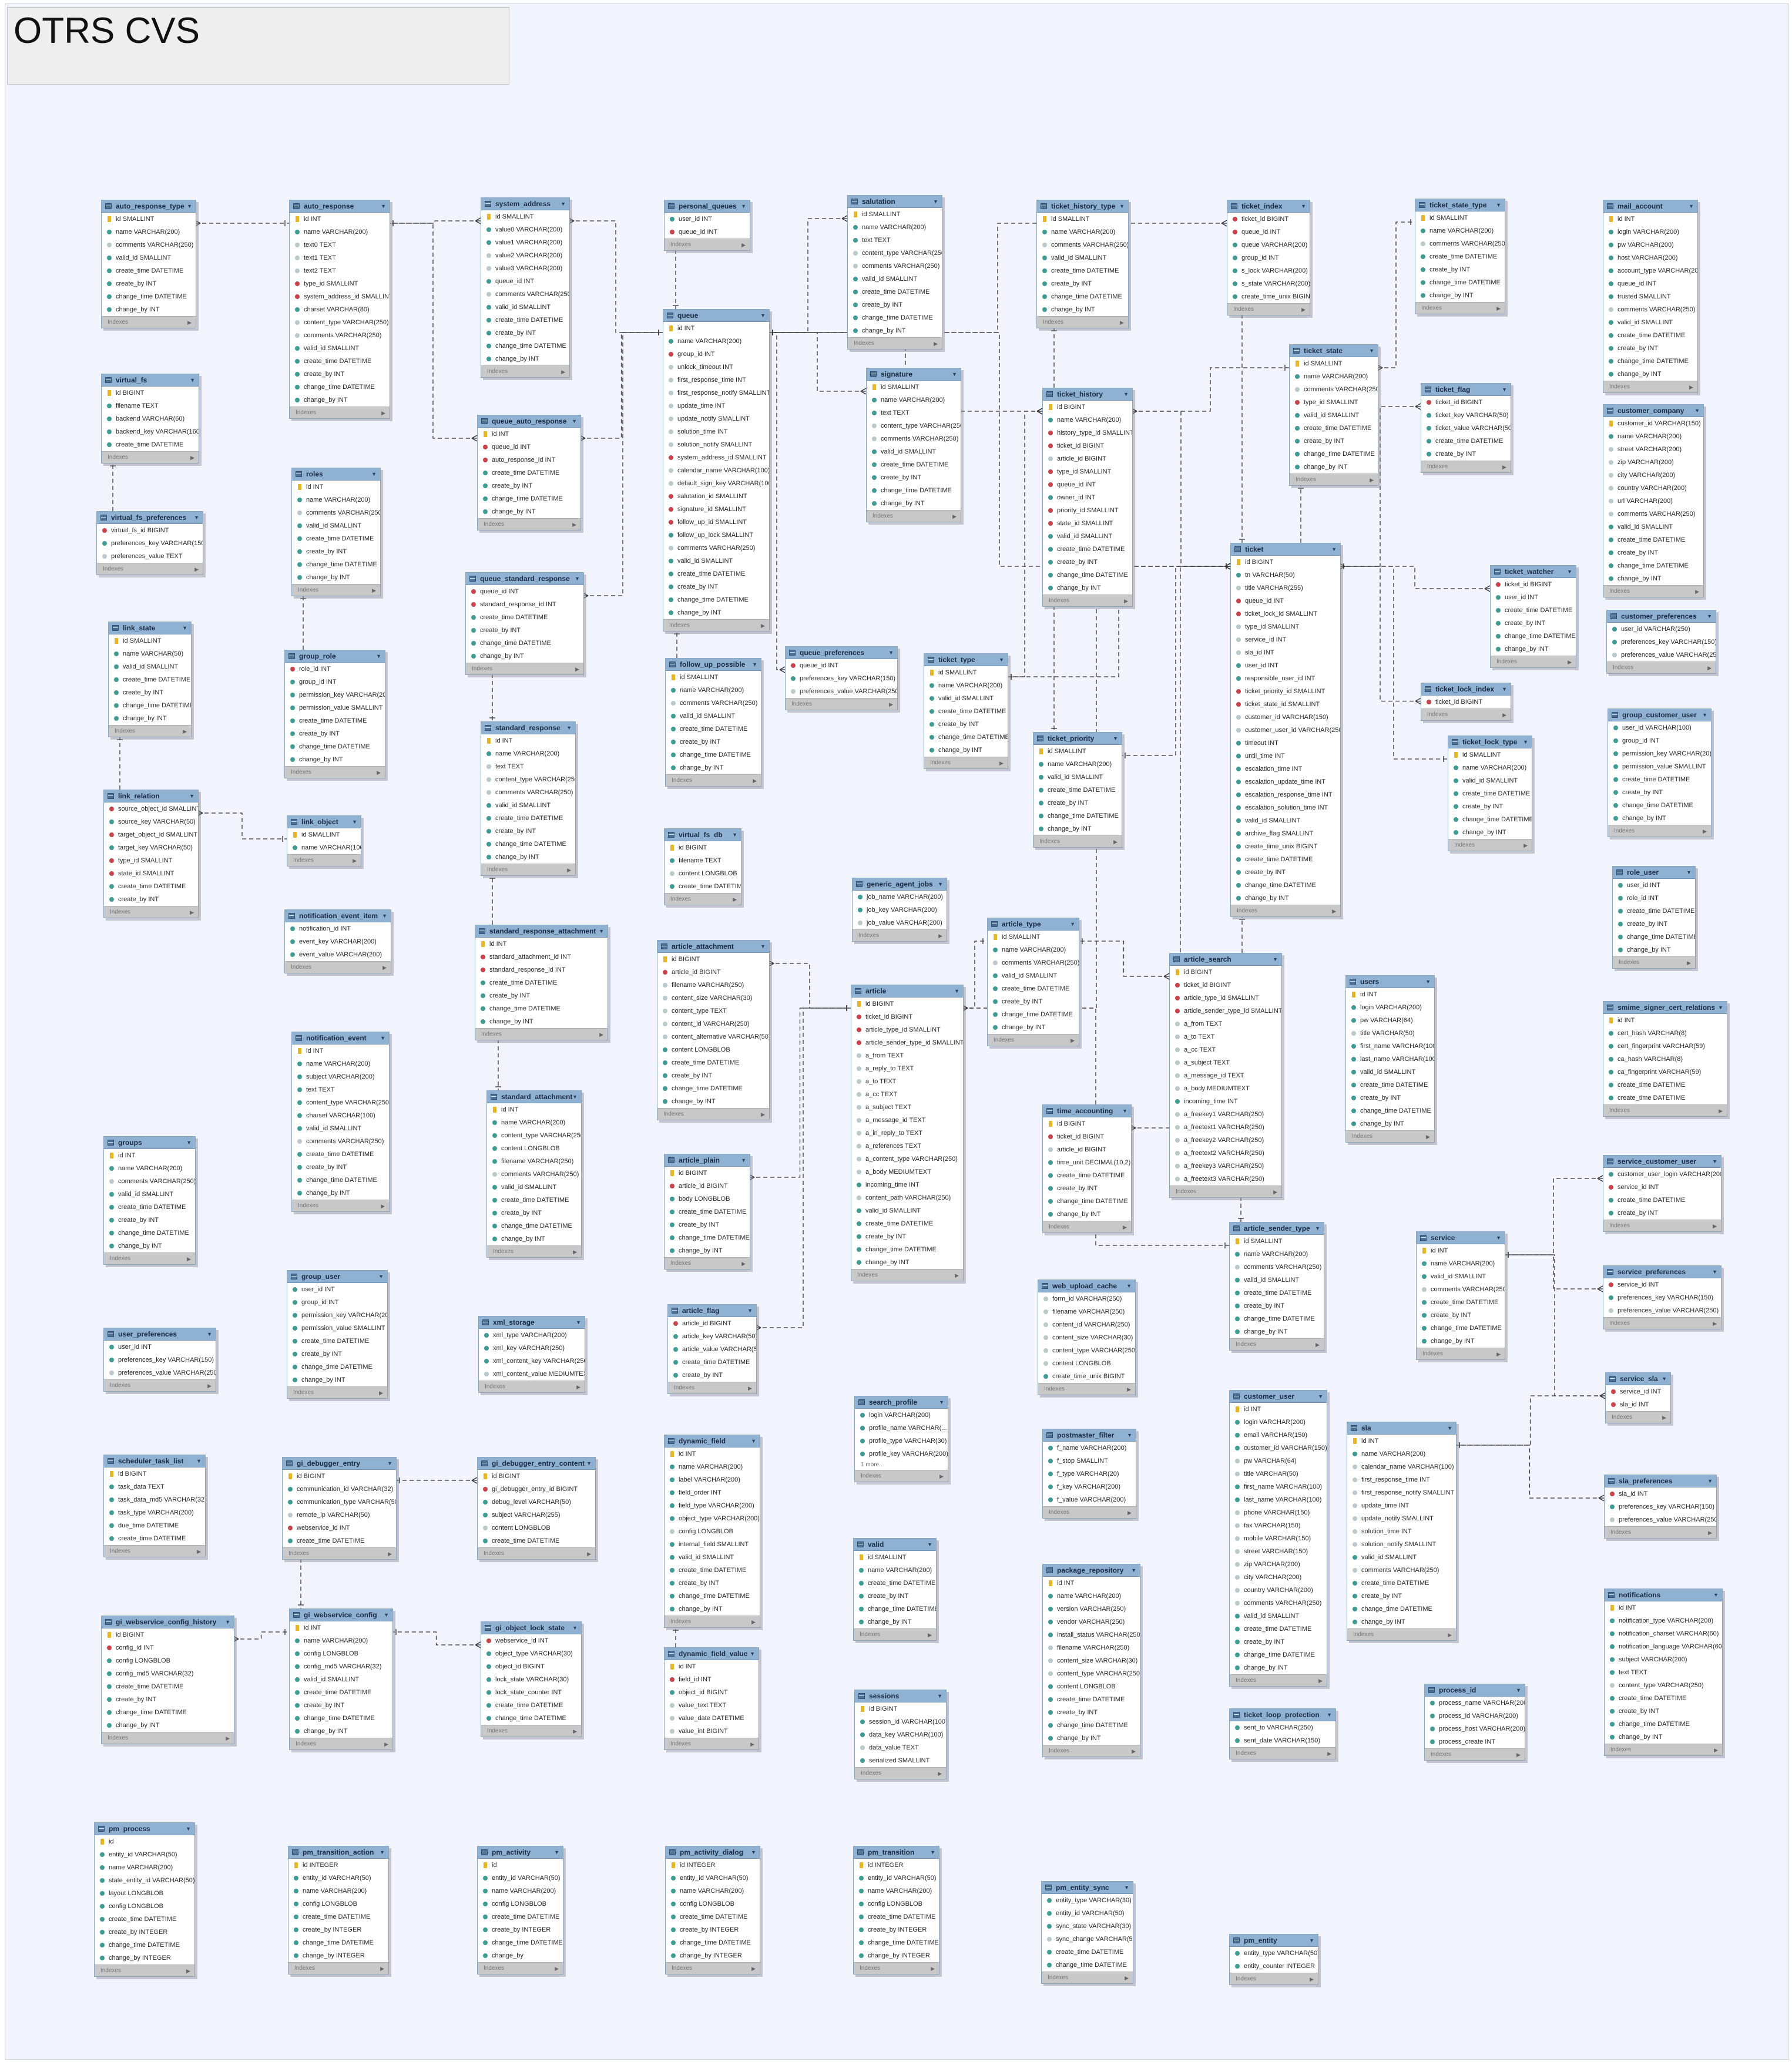 The image size is (1792, 2062). I want to click on column-row: login VARCHAR(200), so click(1278, 1422).